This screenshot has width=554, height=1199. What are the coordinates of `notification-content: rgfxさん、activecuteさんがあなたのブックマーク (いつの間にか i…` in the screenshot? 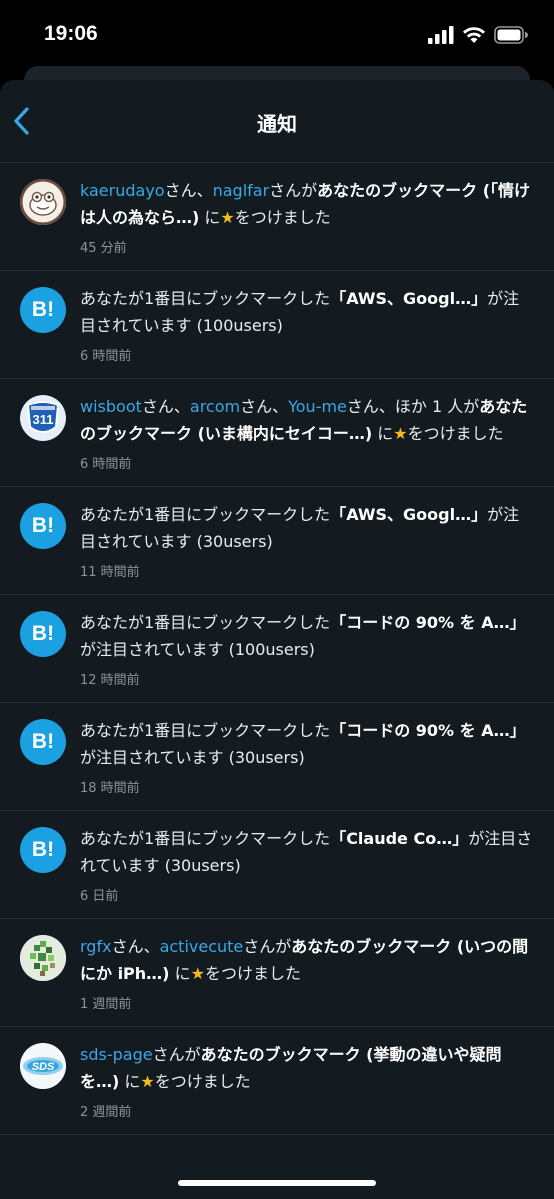 It's located at (307, 972).